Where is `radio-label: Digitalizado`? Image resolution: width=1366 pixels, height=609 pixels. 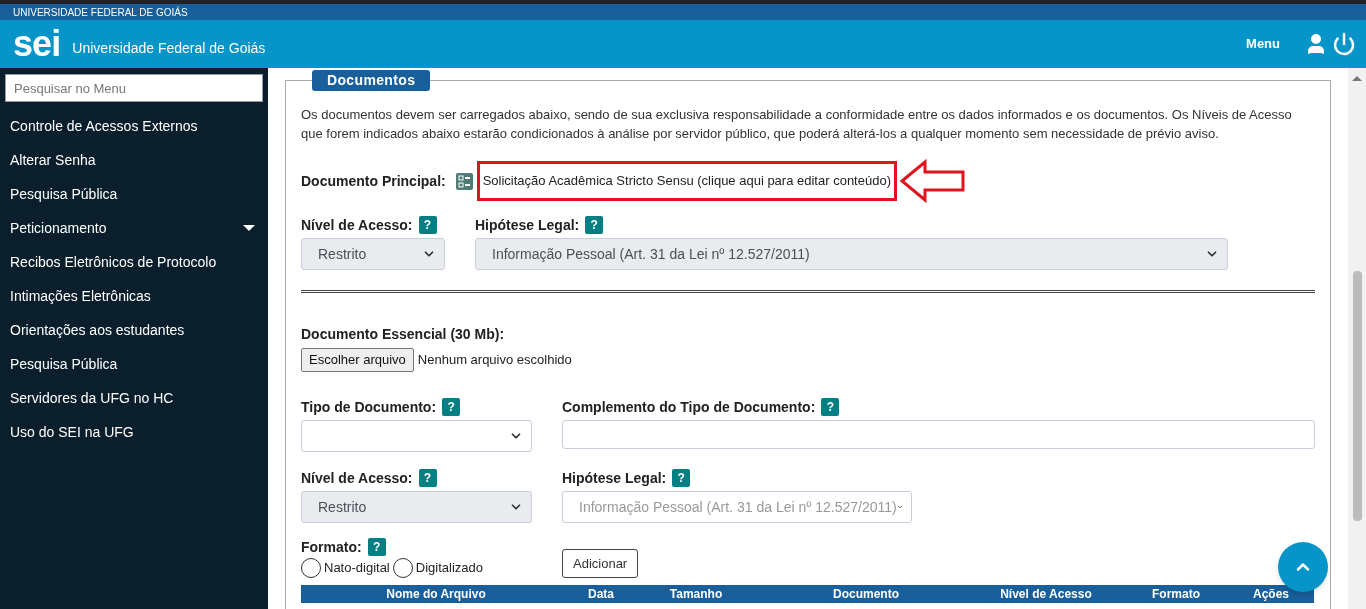 radio-label: Digitalizado is located at coordinates (449, 568).